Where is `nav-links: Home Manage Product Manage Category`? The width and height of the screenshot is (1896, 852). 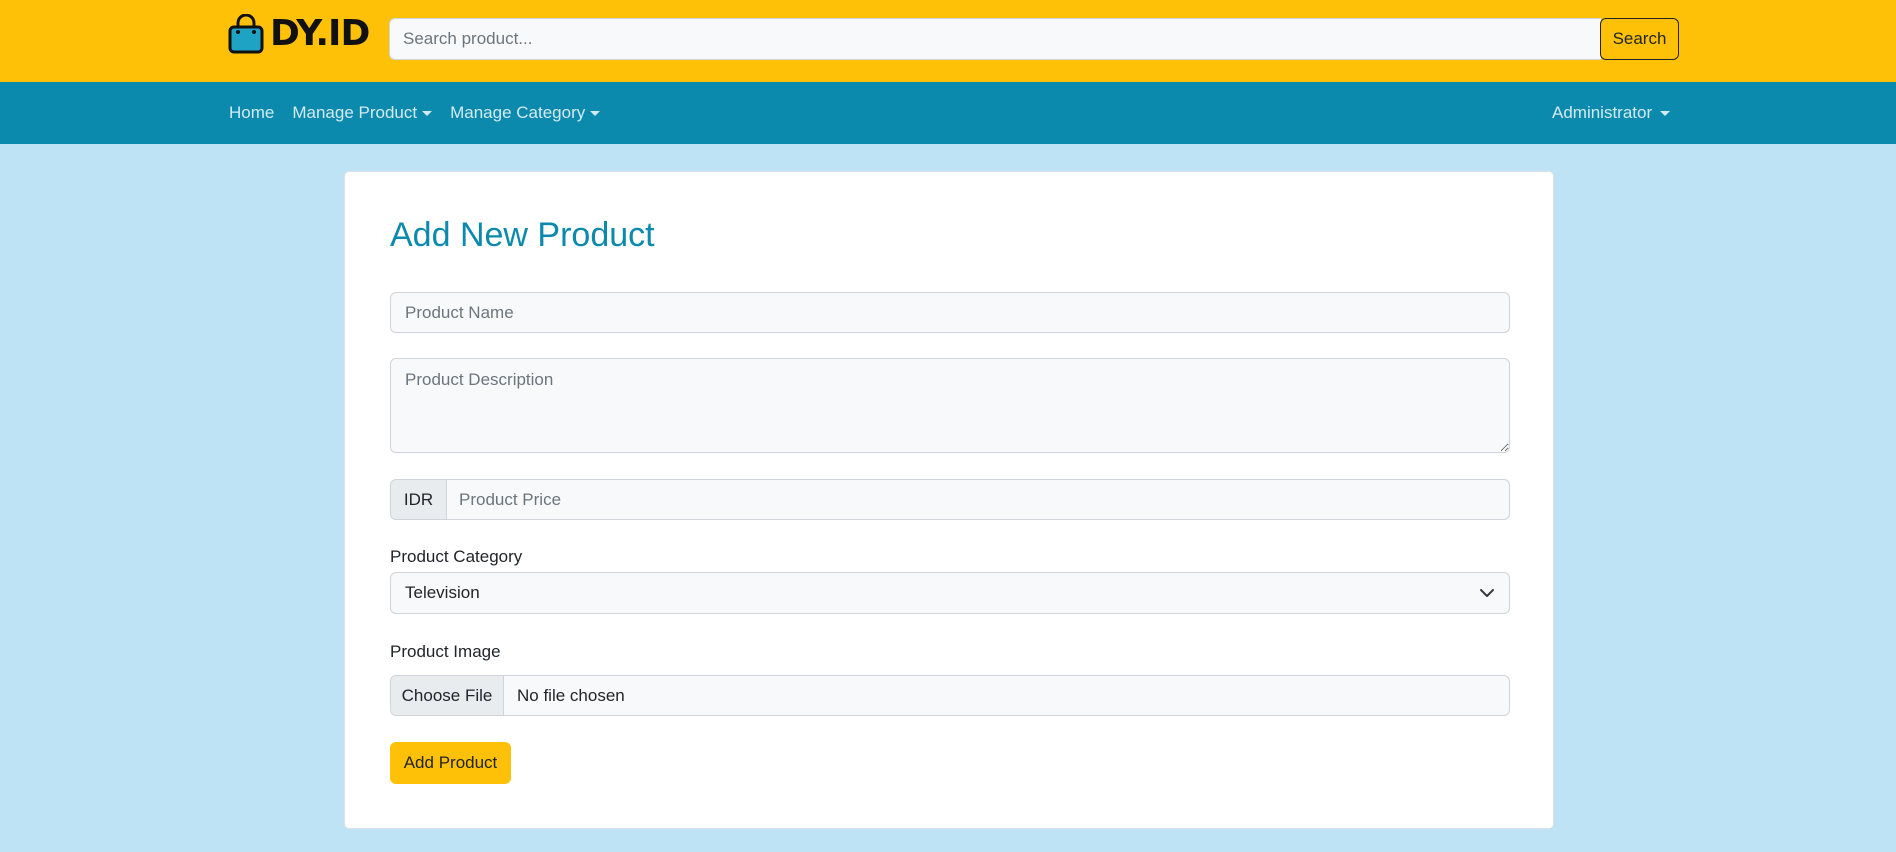
nav-links: Home Manage Product Manage Category is located at coordinates (414, 113).